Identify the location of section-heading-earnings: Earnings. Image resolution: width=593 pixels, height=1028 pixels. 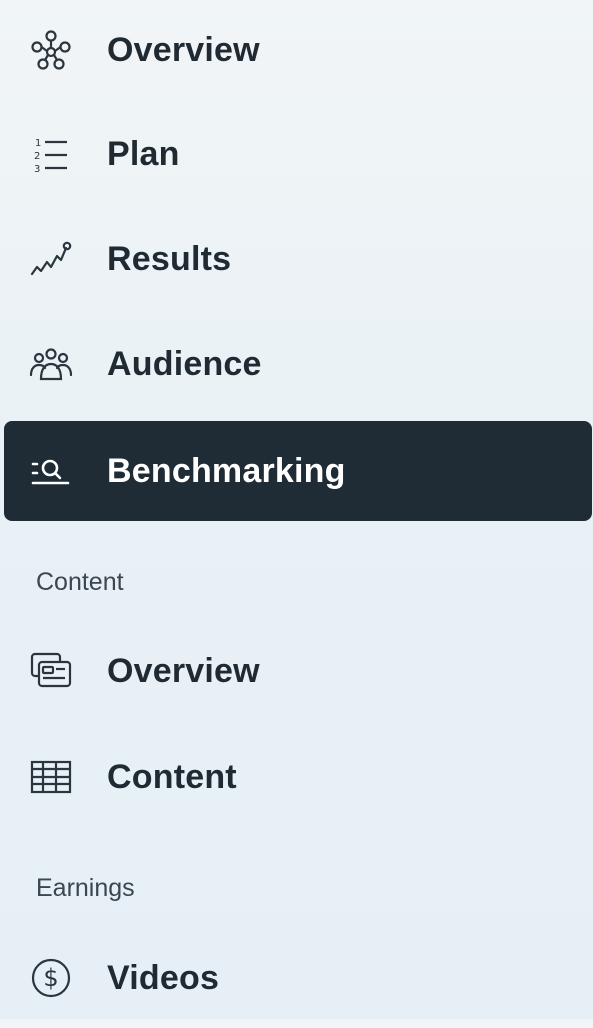
(85, 888).